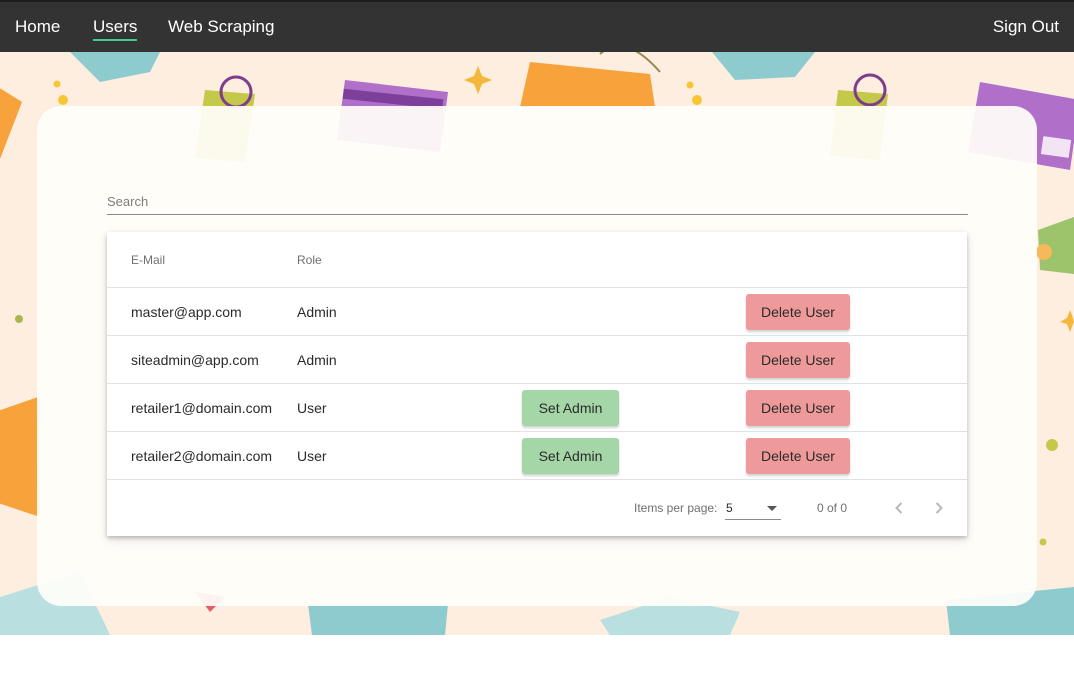 The image size is (1074, 675). What do you see at coordinates (729, 508) in the screenshot?
I see `items-per-page-value: 5` at bounding box center [729, 508].